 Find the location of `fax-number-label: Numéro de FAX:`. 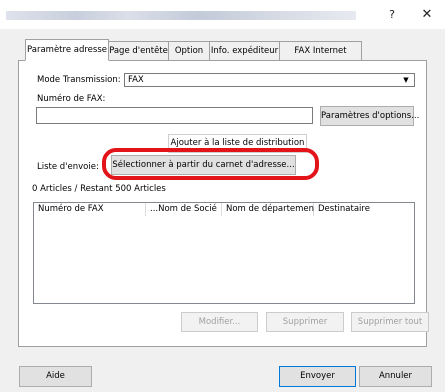

fax-number-label: Numéro de FAX: is located at coordinates (71, 99).